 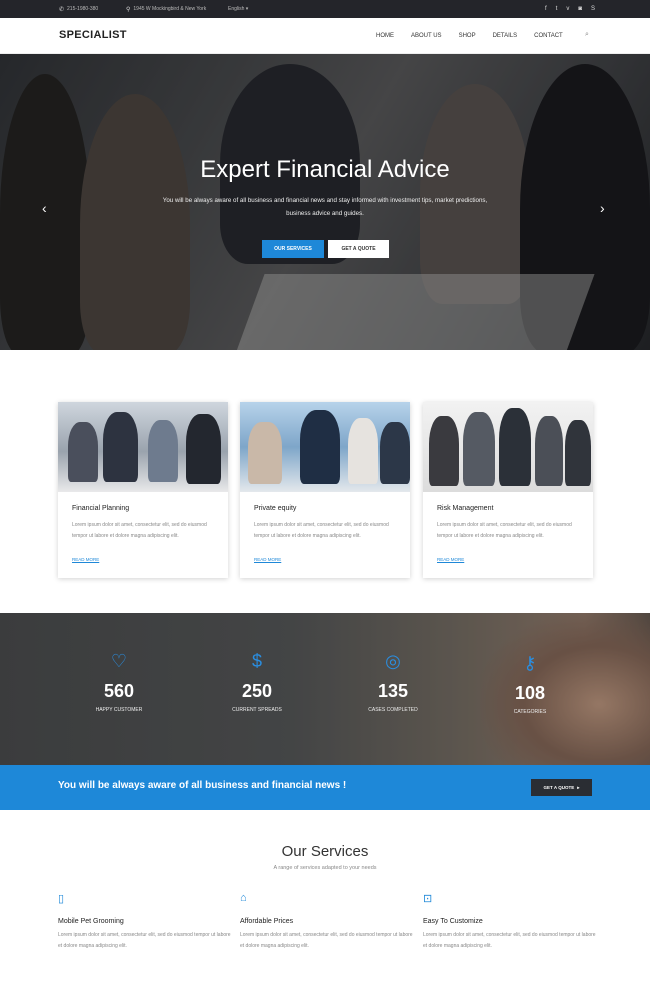 What do you see at coordinates (44, 208) in the screenshot?
I see `slider-prev-arrow: ‹` at bounding box center [44, 208].